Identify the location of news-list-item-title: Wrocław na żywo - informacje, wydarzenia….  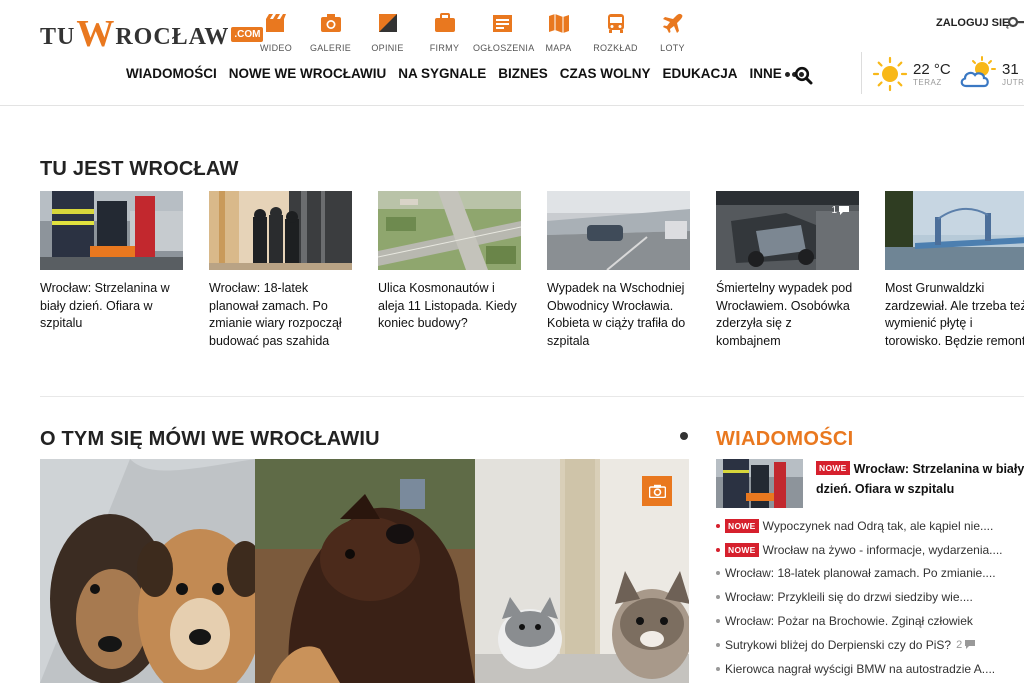
(883, 550).